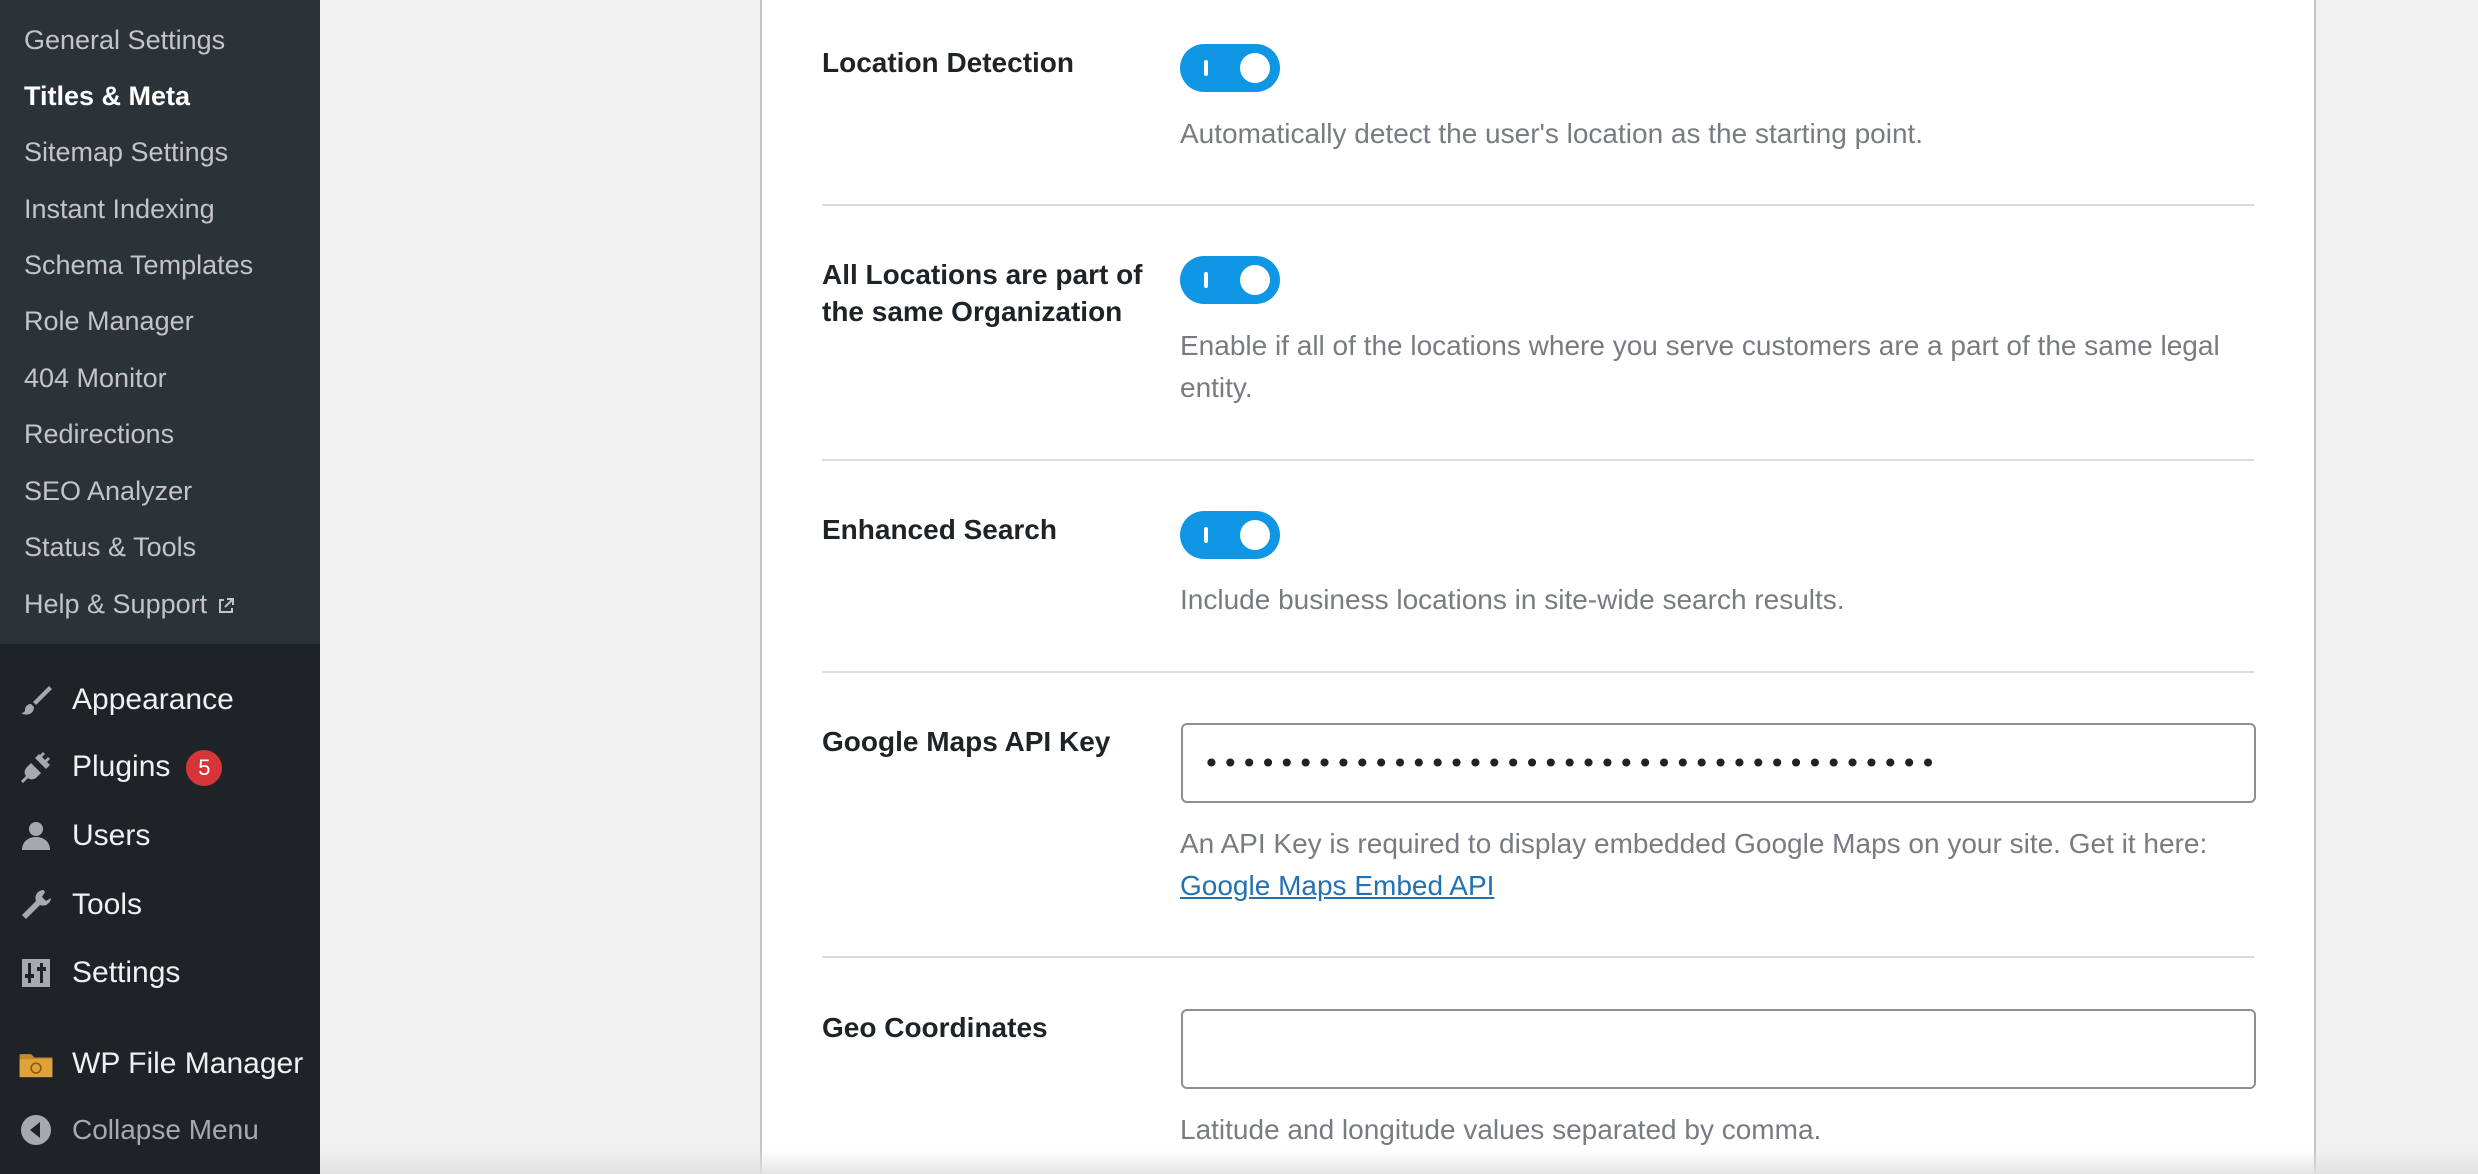  I want to click on geo-coordinates-input, so click(1718, 1049).